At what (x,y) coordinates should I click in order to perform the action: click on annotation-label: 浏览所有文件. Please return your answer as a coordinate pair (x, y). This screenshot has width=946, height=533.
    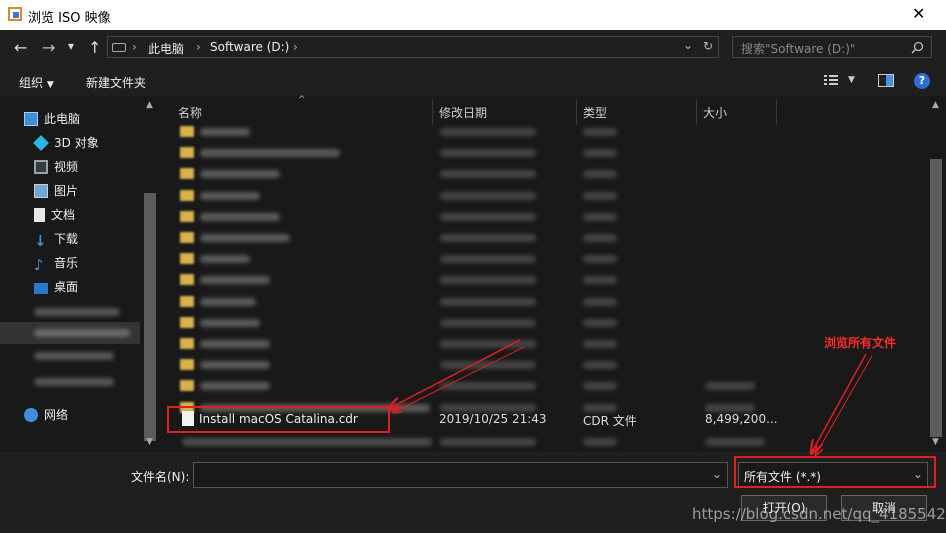
    Looking at the image, I should click on (860, 343).